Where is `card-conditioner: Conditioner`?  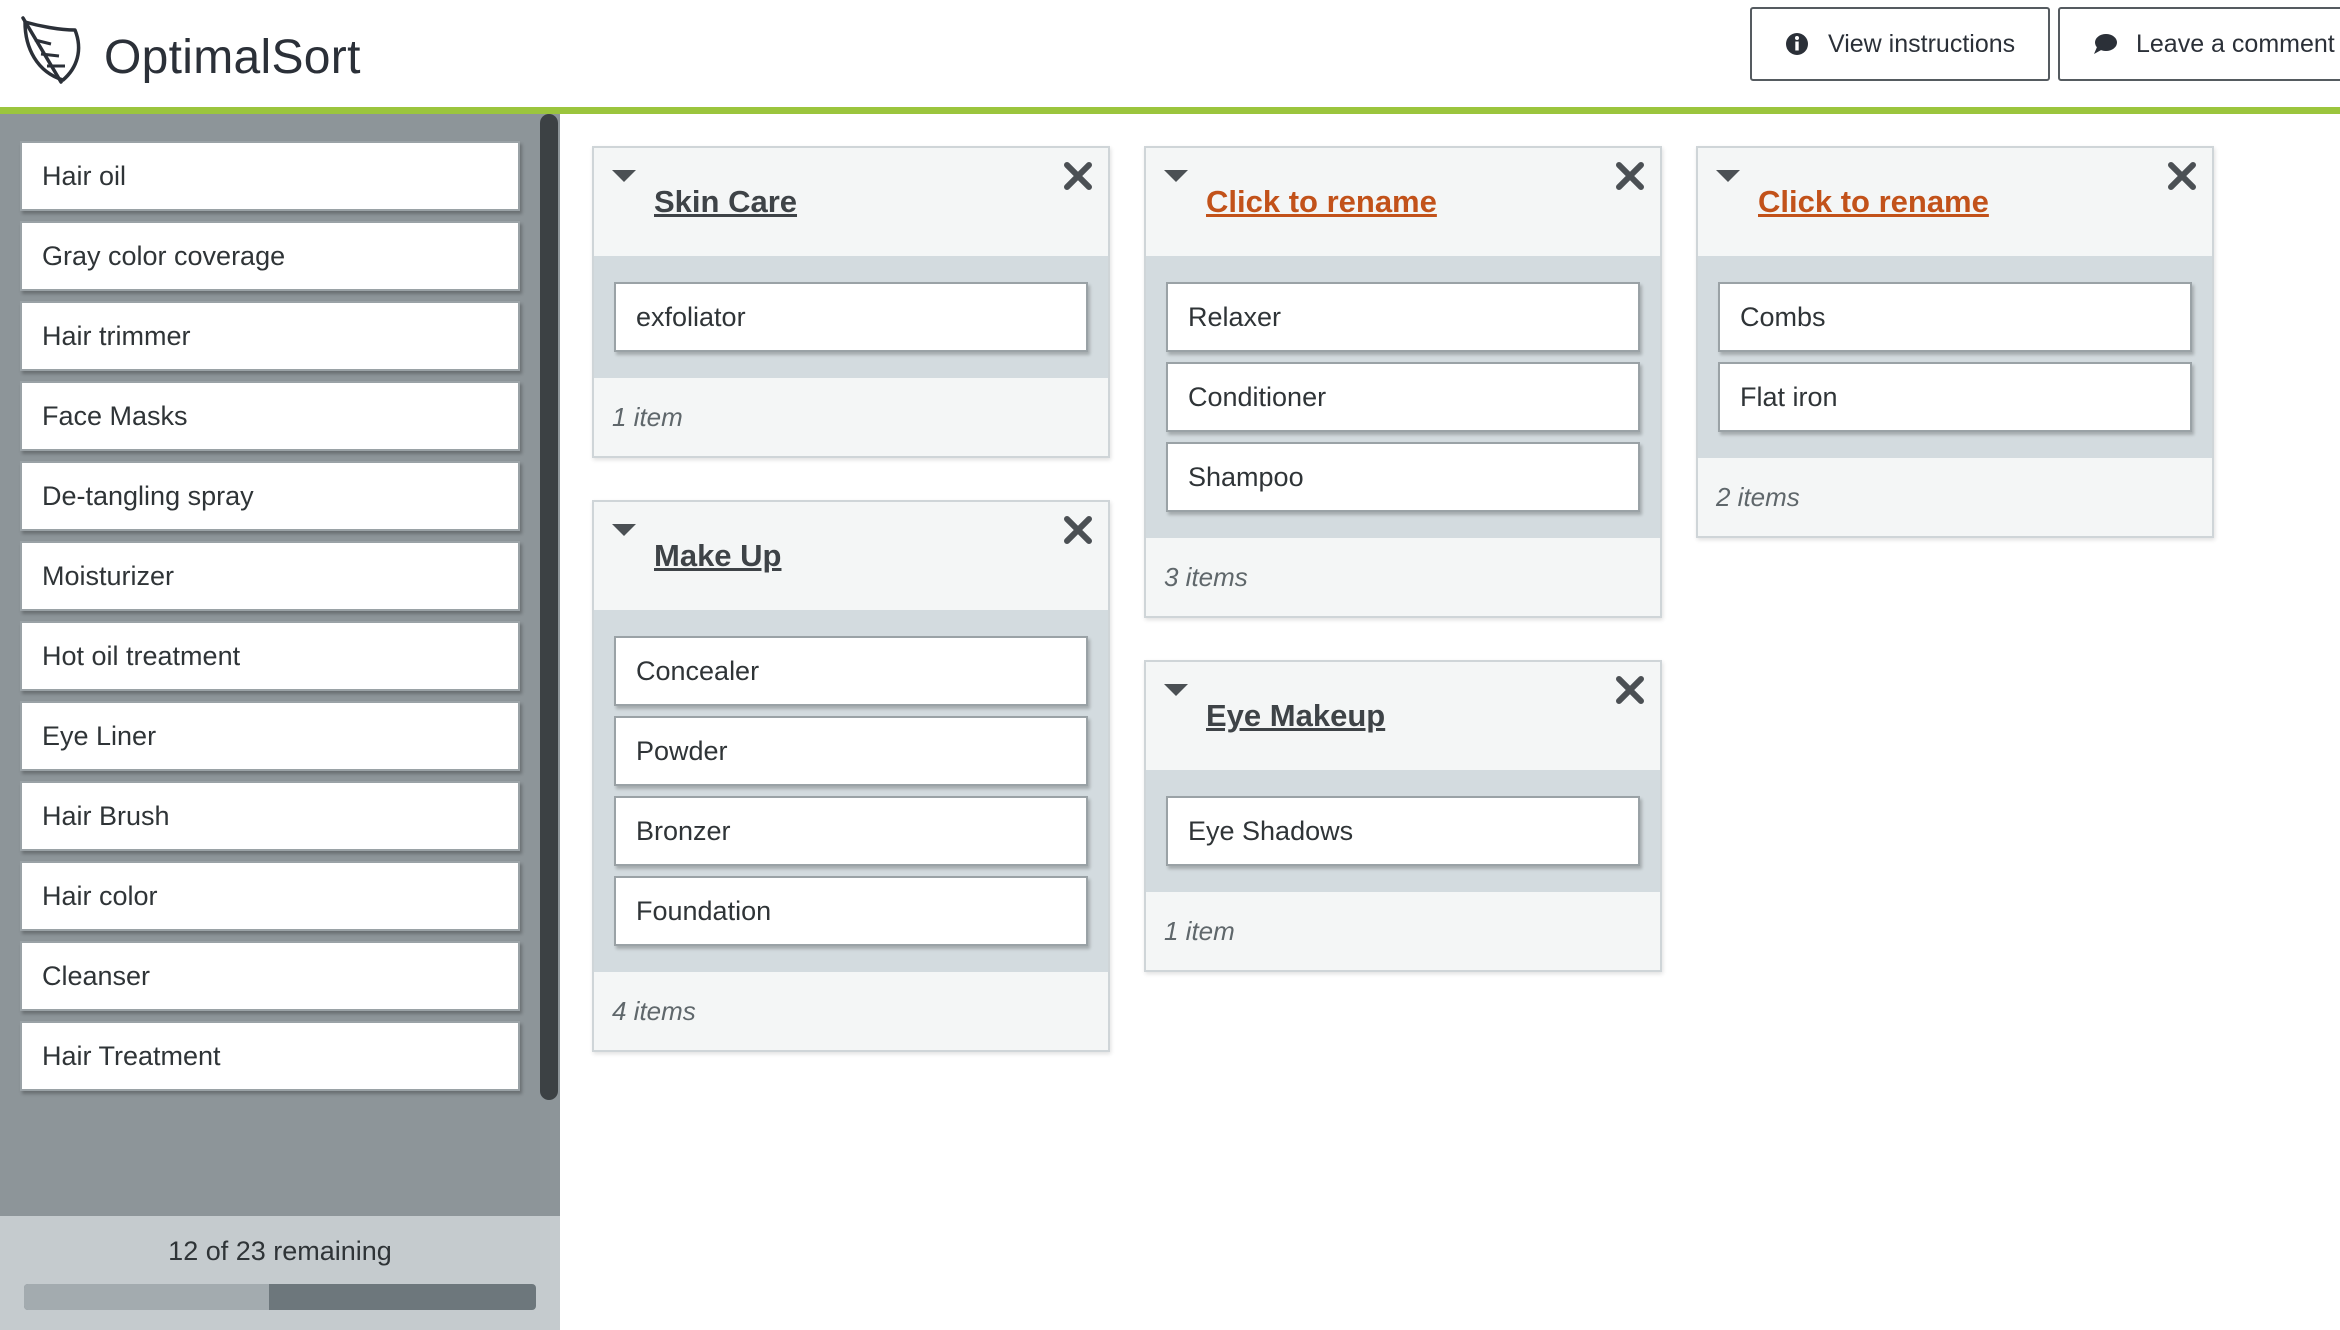 card-conditioner: Conditioner is located at coordinates (1403, 397).